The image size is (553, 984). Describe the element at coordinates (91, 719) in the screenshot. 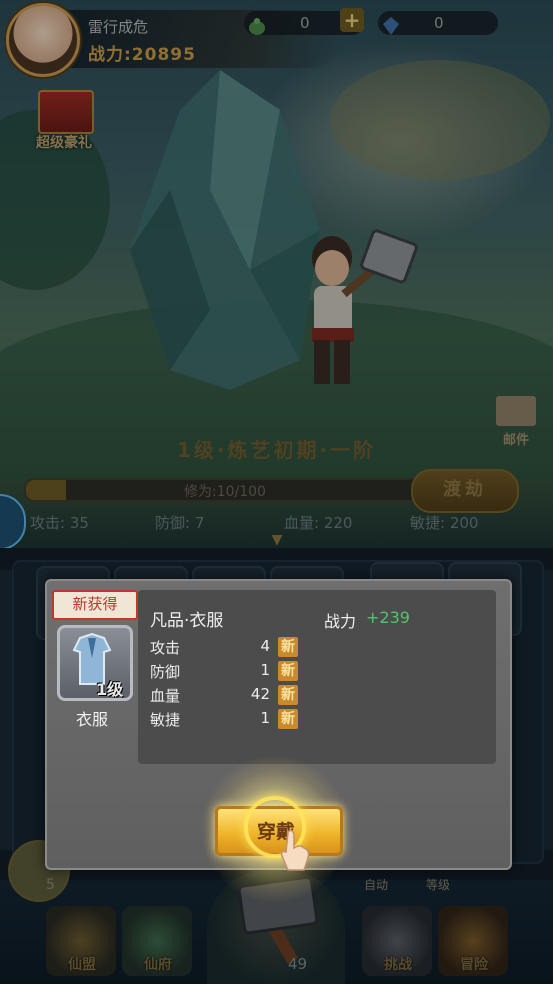

I see `item-name: 衣服` at that location.